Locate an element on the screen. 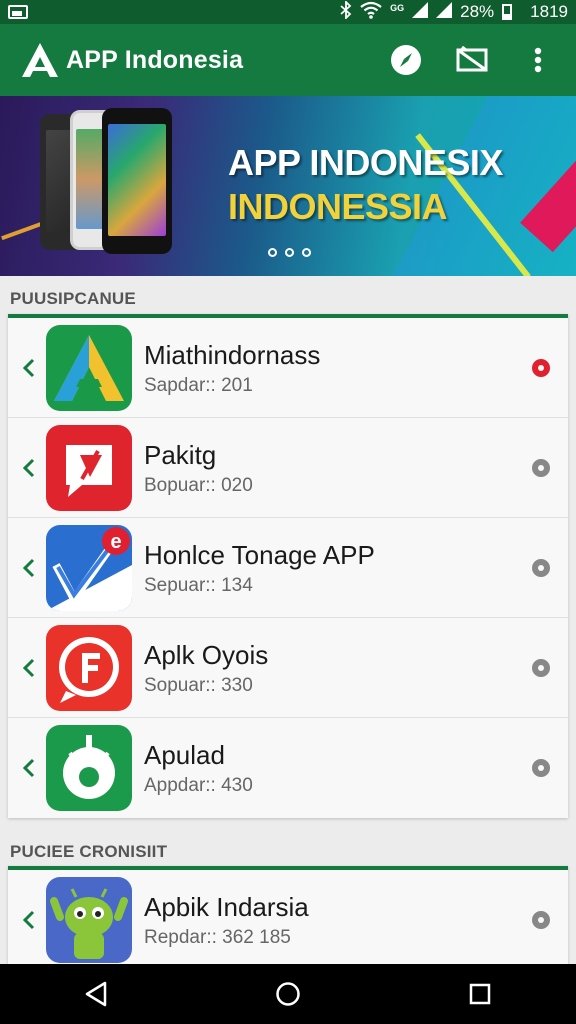  list-item: Pakitg Bopuar:: 020 is located at coordinates (288, 468).